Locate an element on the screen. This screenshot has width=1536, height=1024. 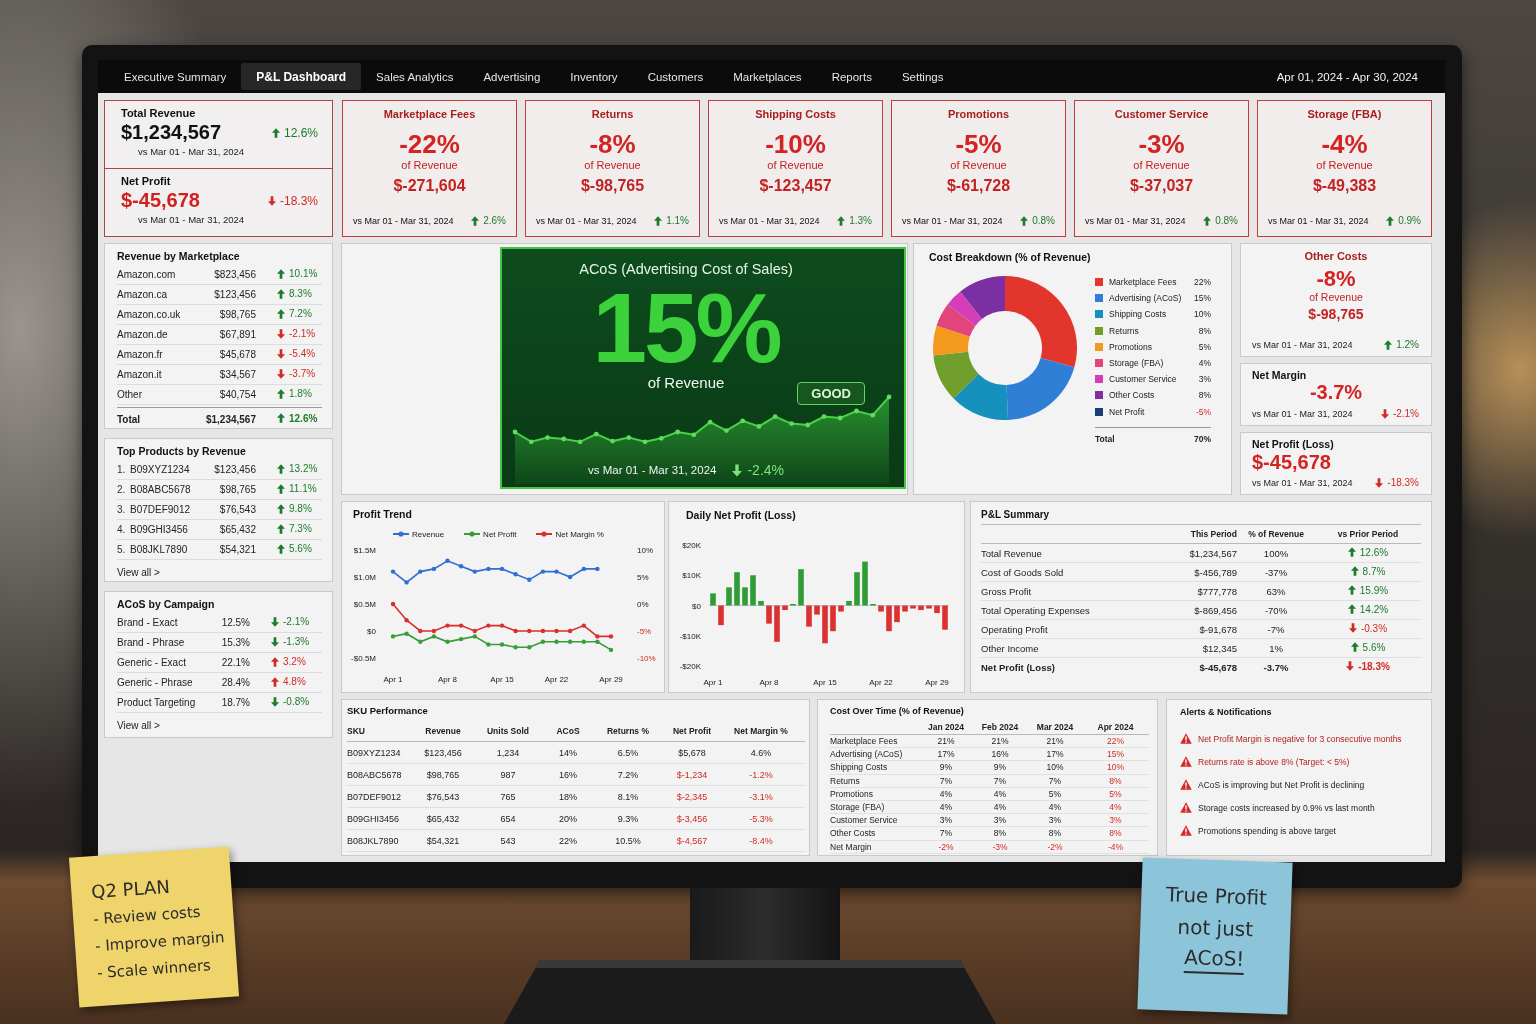
legend-label: Returns is located at coordinates (1124, 330).